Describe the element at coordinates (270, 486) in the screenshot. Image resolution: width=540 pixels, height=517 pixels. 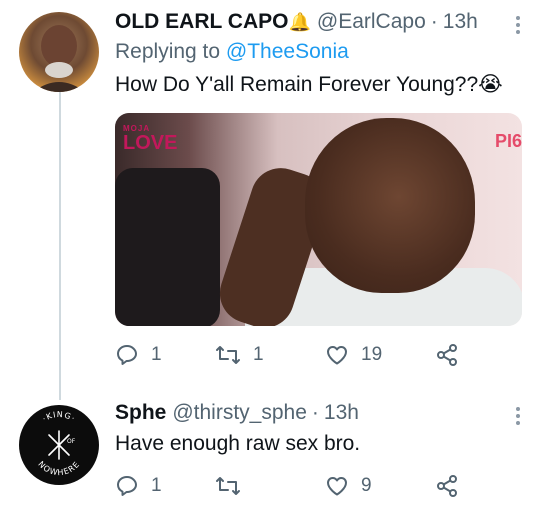
I see `retweet-button` at that location.